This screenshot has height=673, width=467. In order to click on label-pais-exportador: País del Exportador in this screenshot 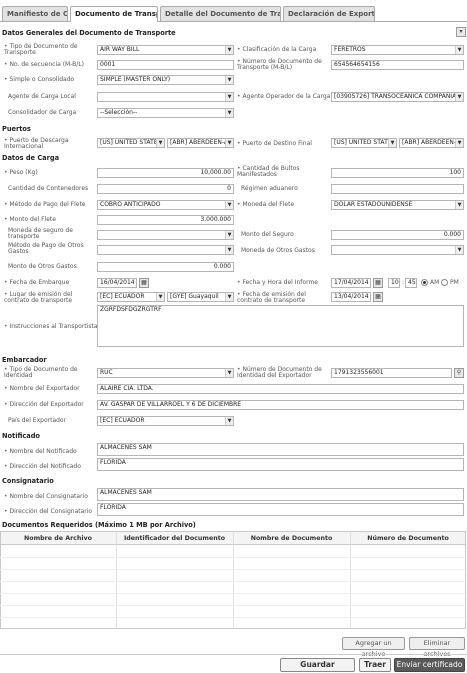, I will do `click(37, 420)`.